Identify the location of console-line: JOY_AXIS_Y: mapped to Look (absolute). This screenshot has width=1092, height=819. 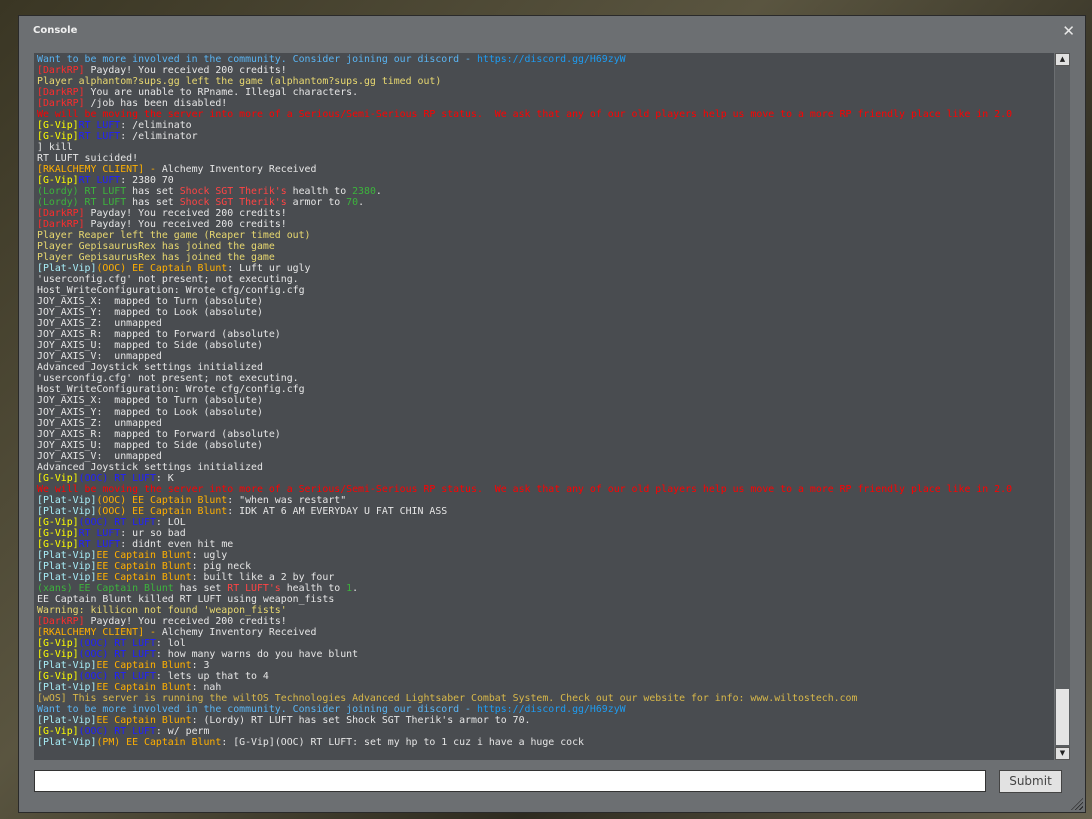
(524, 412).